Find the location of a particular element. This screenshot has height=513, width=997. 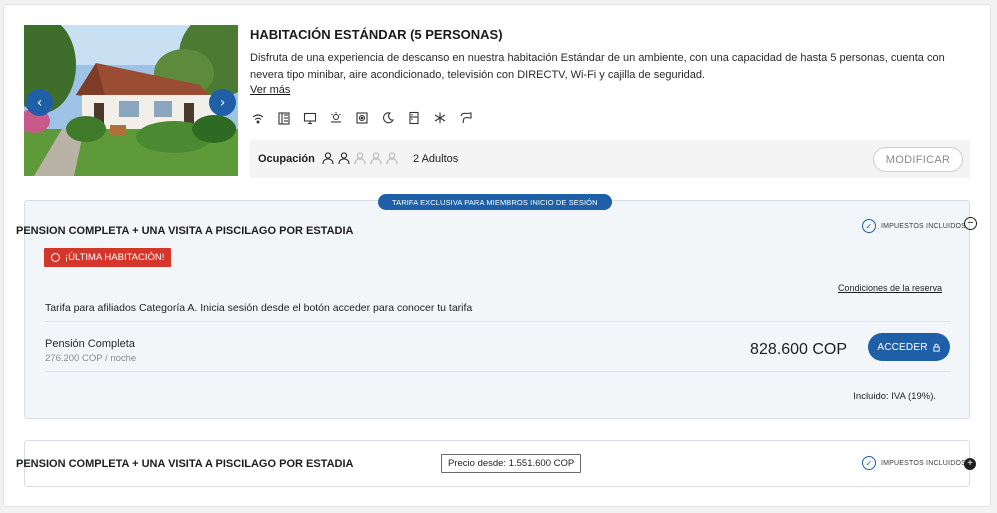

lock-icon is located at coordinates (936, 347).